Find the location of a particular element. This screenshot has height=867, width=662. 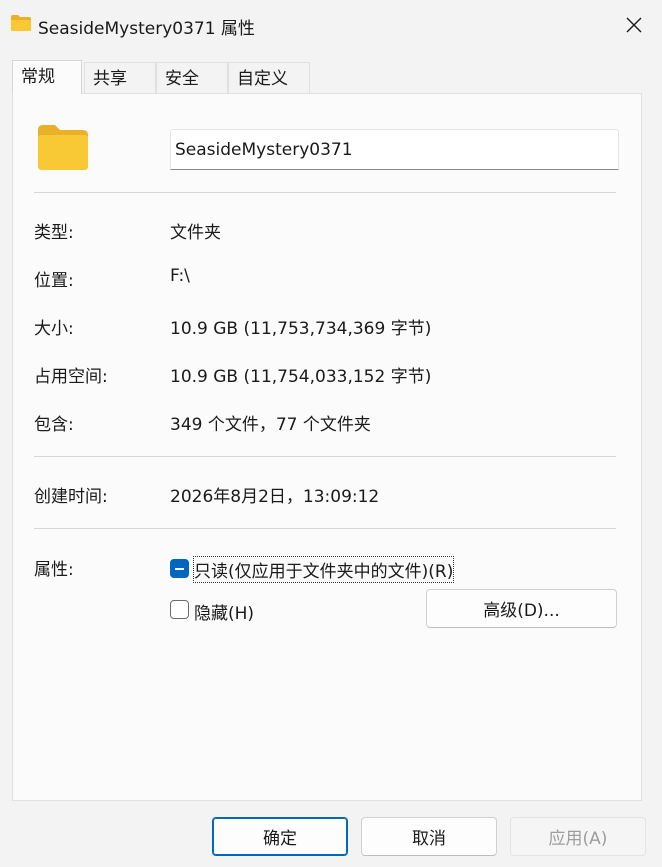

location-label: 位置: is located at coordinates (54, 281).